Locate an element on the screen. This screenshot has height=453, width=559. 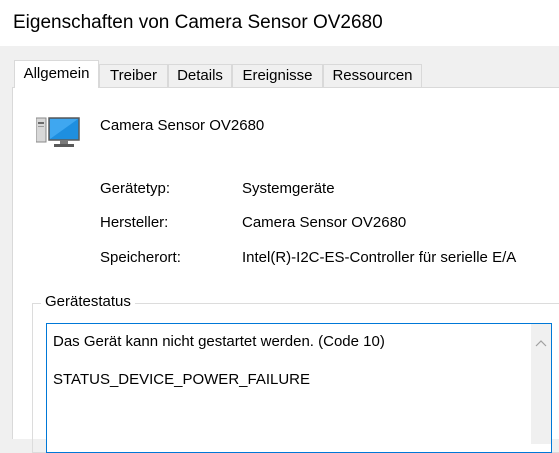
scroll-up-arrow-icon is located at coordinates (541, 340).